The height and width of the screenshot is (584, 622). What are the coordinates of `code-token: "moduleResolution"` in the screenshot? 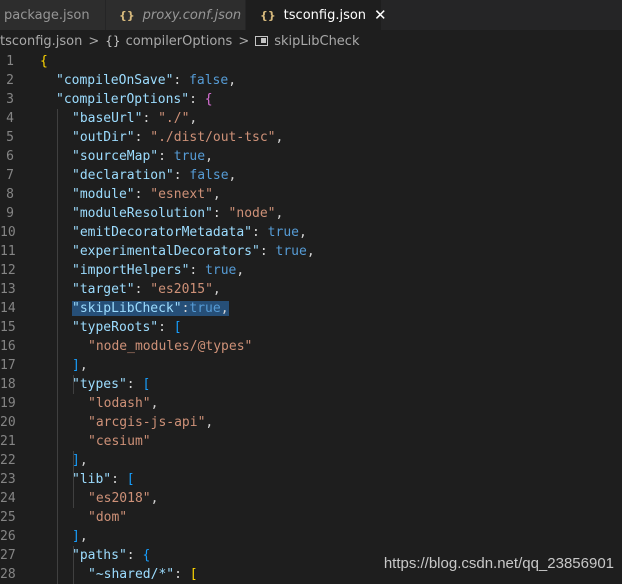 It's located at (142, 213).